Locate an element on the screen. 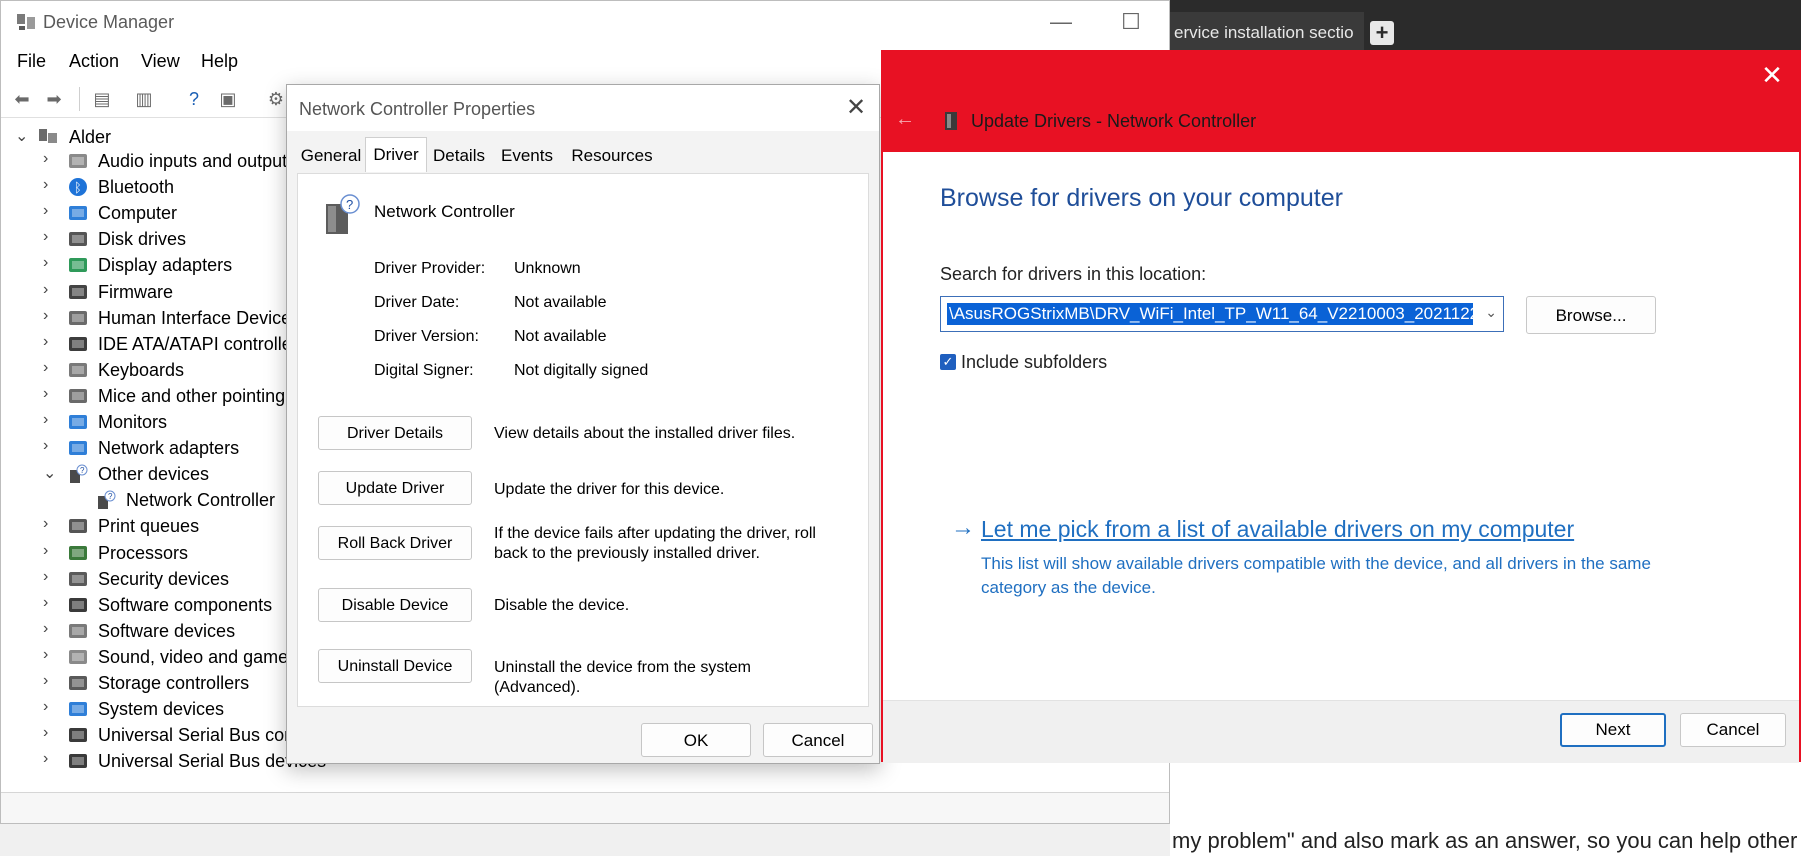 The image size is (1801, 856). include-subfolders-checkbox: ✓ is located at coordinates (948, 362).